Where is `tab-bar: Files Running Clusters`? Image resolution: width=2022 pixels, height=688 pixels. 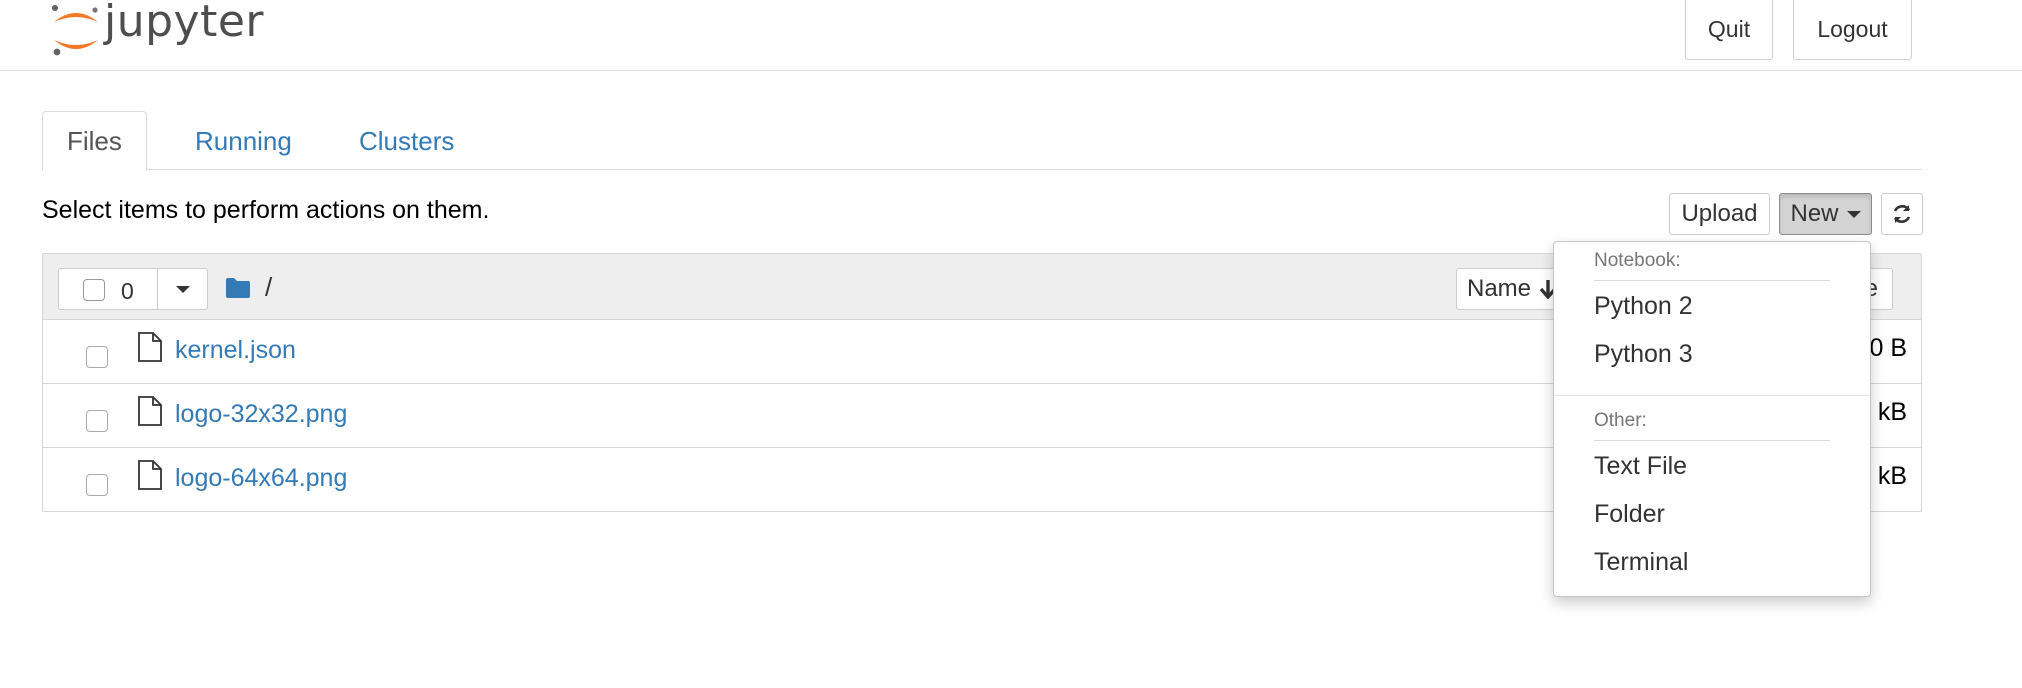
tab-bar: Files Running Clusters is located at coordinates (982, 141).